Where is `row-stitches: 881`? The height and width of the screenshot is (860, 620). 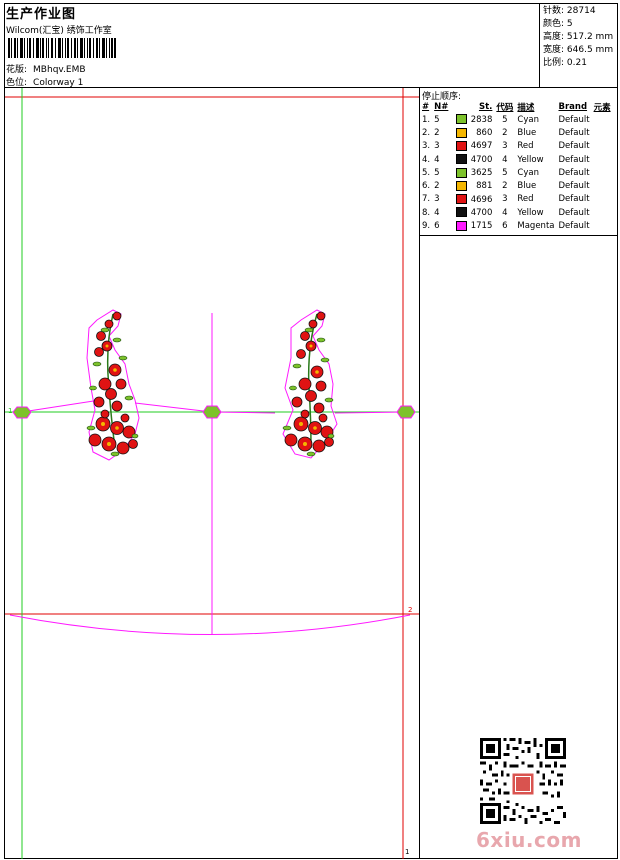 row-stitches: 881 is located at coordinates (474, 185).